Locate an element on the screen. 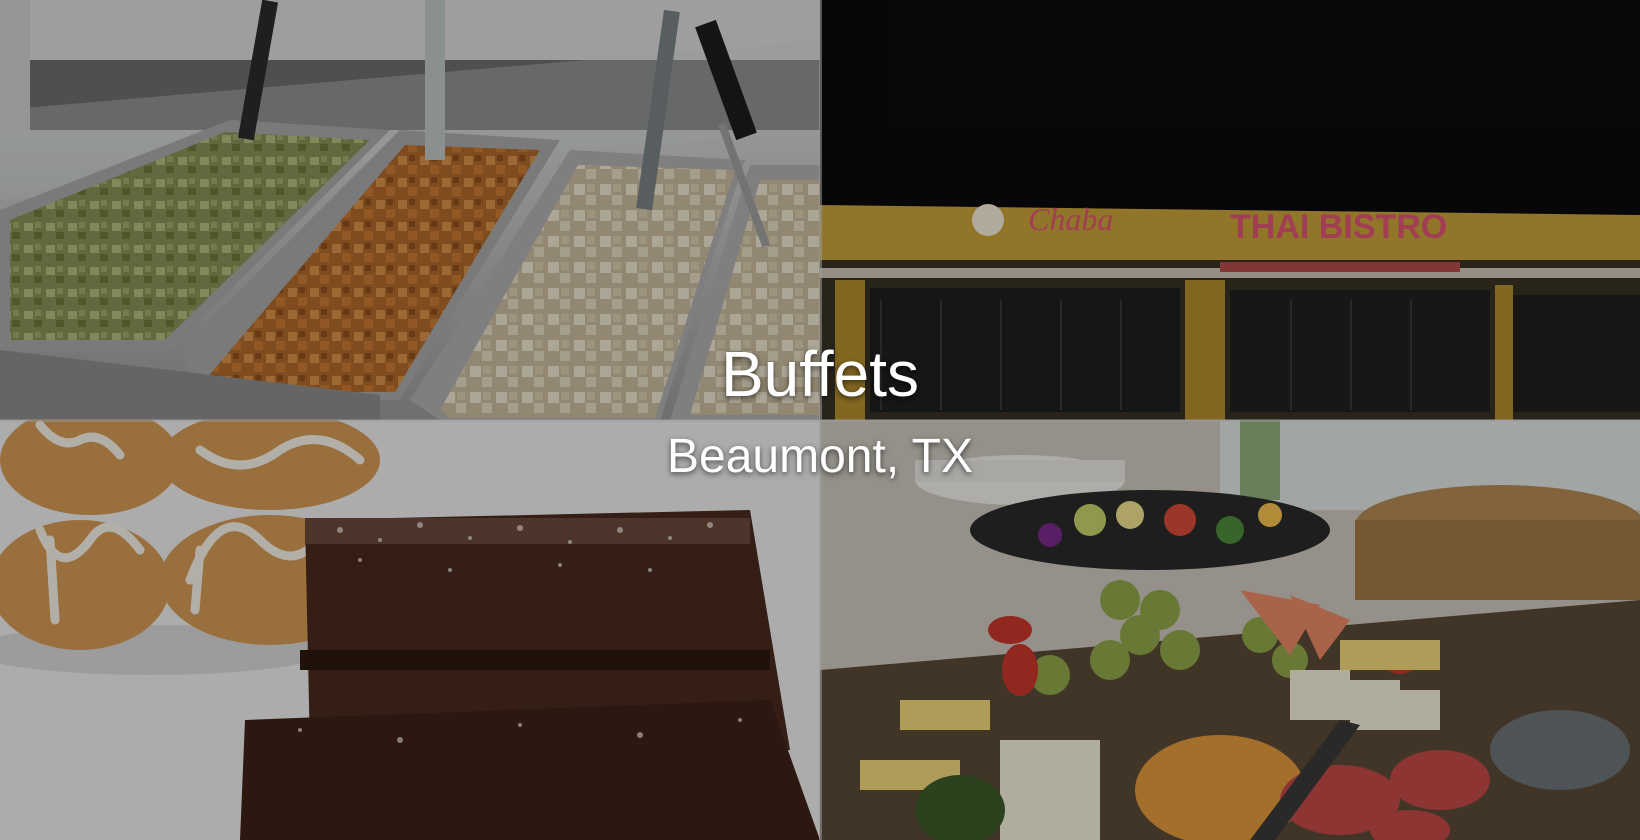  storefront-sign-left: Chaba is located at coordinates (1070, 219).